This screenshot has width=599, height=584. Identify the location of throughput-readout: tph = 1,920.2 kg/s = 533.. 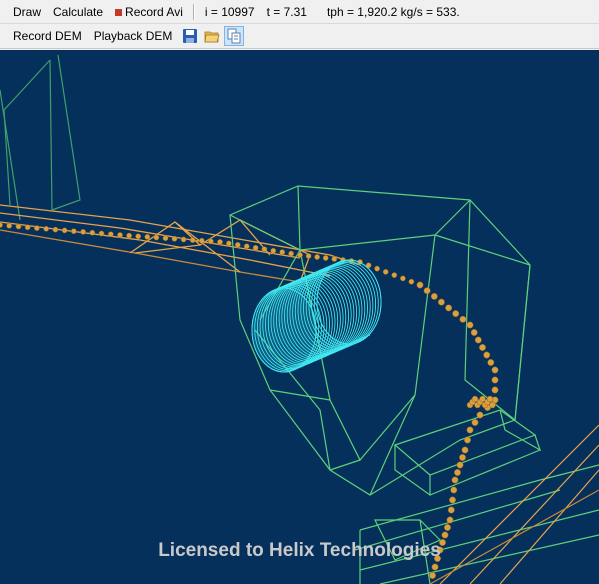
(393, 11).